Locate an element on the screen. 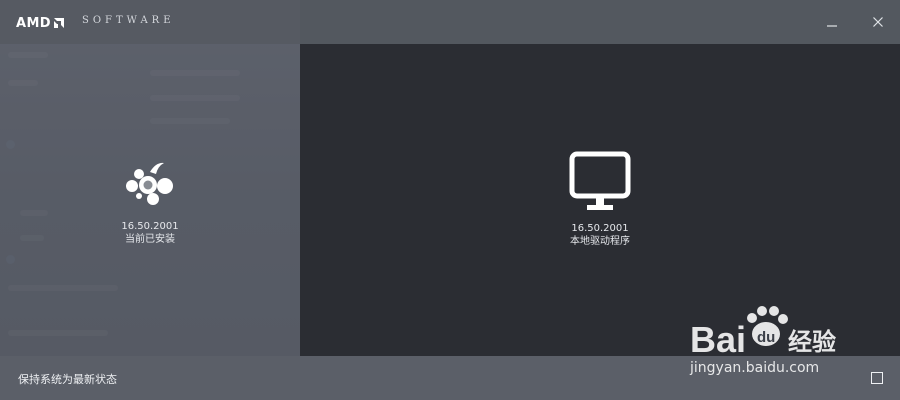 This screenshot has width=900, height=400. amd-radeon-logo-icon is located at coordinates (149, 183).